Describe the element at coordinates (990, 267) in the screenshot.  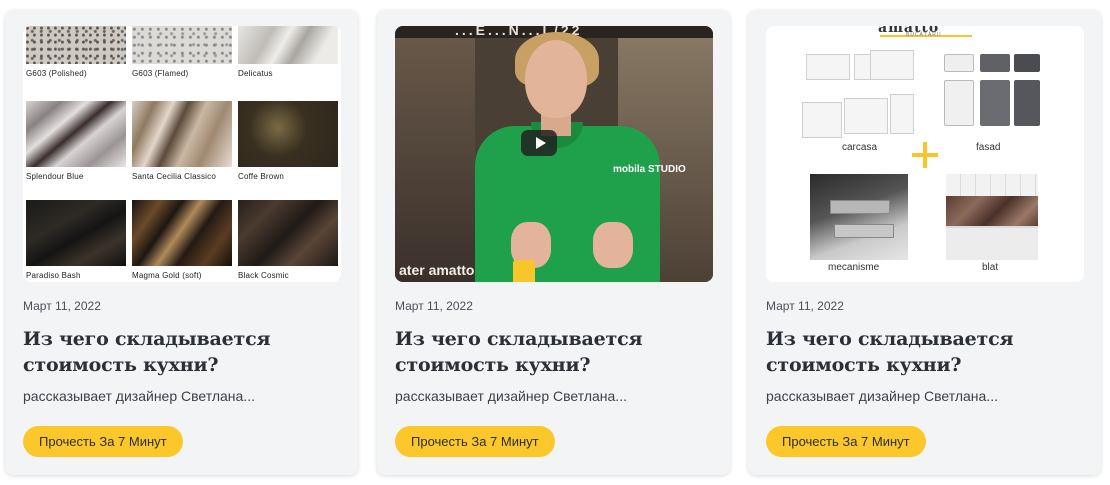
I see `blat-label: blat` at that location.